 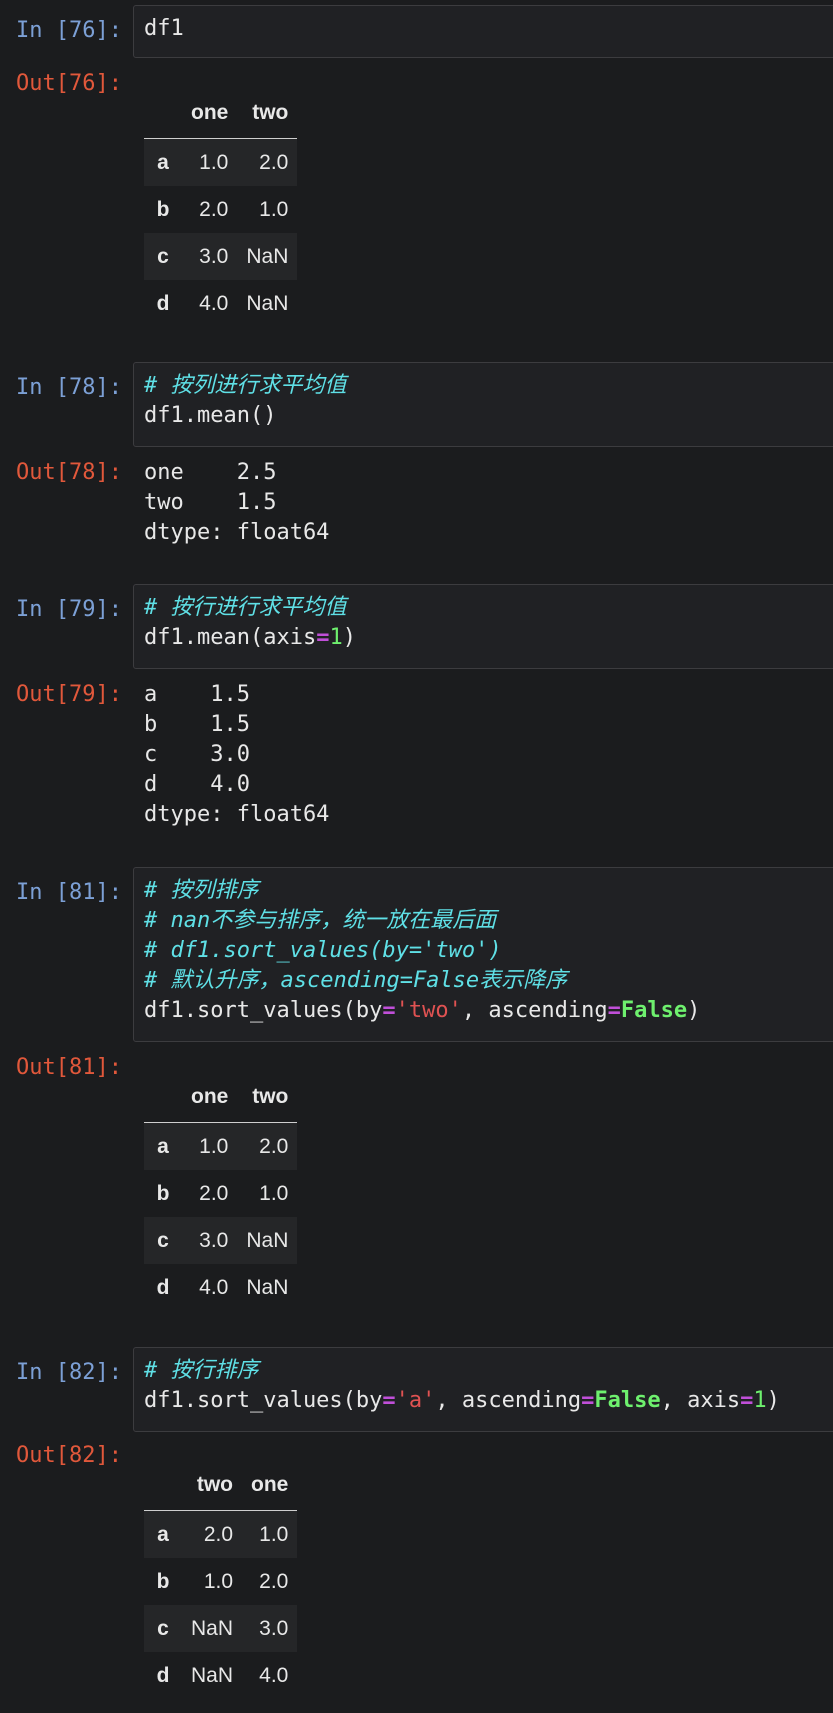 What do you see at coordinates (245, 385) in the screenshot?
I see `code-comment: # 按列进行求平均值` at bounding box center [245, 385].